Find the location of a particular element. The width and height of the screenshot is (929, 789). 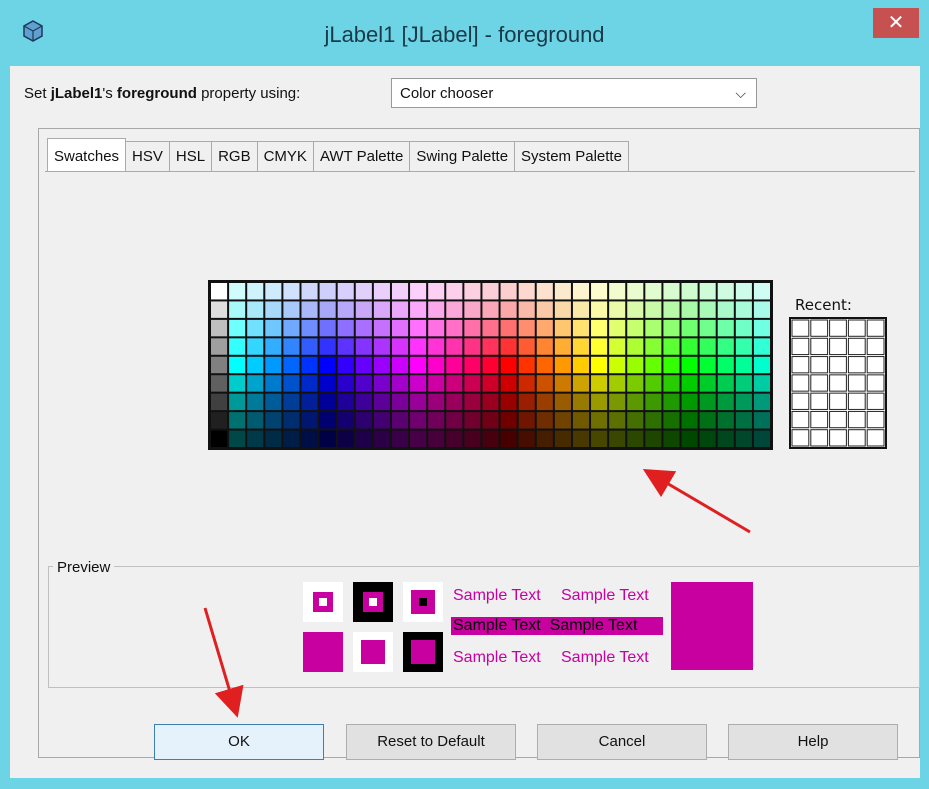

arrow-to-ok is located at coordinates (223, 662).